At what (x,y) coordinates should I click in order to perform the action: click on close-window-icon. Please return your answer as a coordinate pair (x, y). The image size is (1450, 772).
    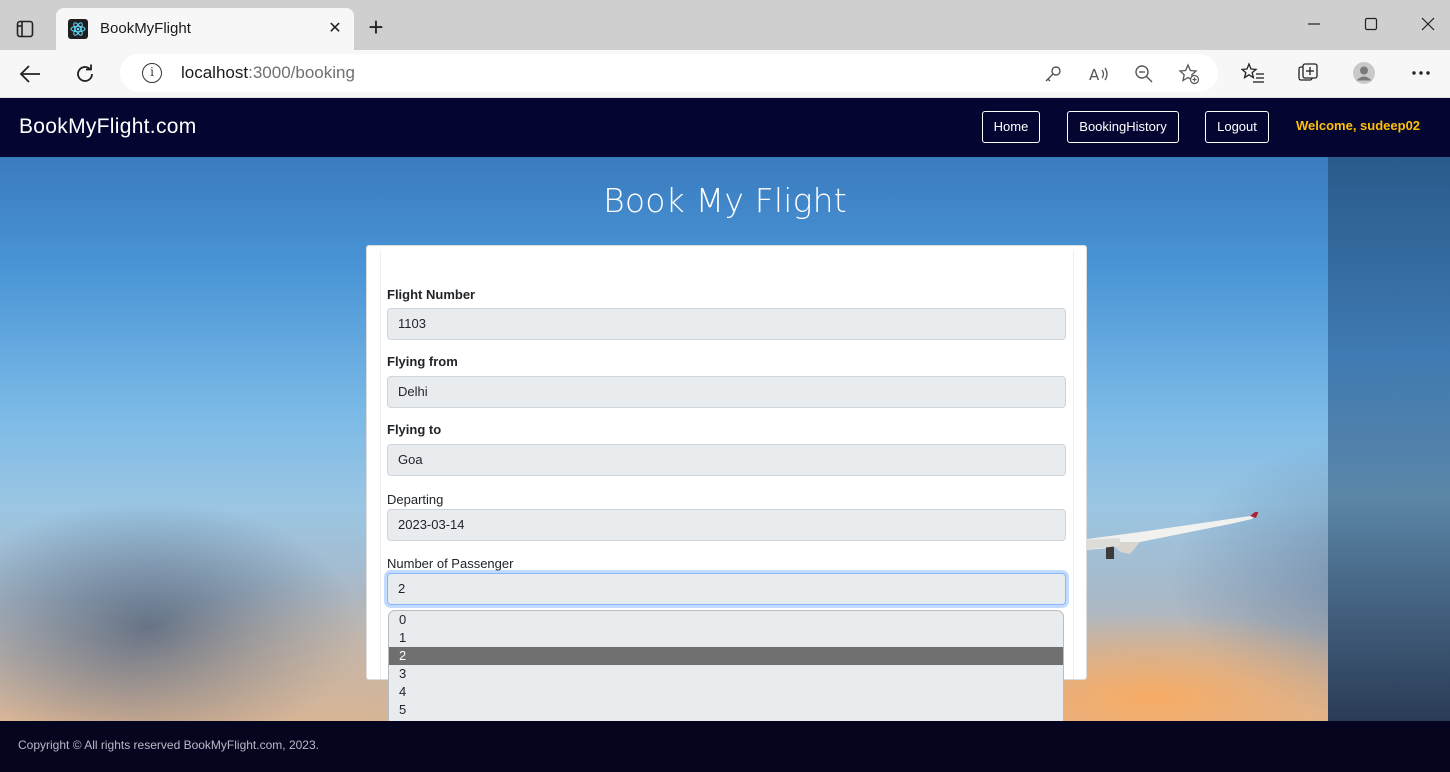
    Looking at the image, I should click on (1428, 24).